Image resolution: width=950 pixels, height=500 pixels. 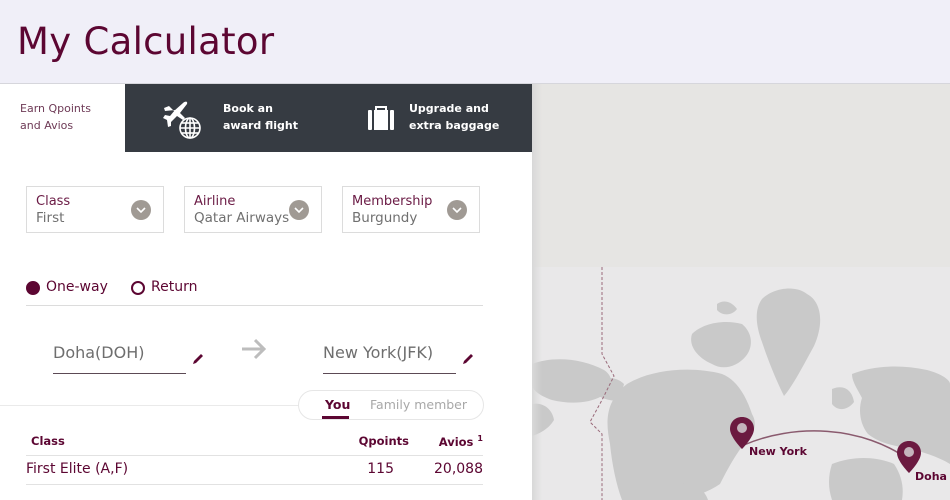 I want to click on column-header-avios-text: Avios, so click(x=456, y=441).